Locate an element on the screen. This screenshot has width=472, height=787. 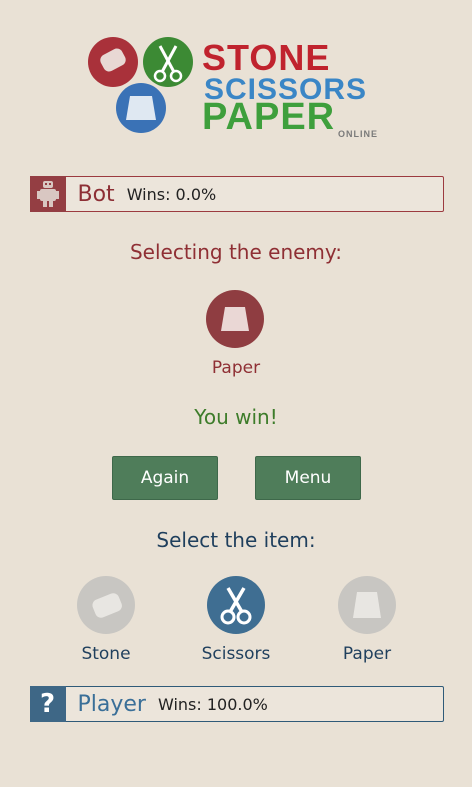
enemy-selection-heading: Selecting the enemy: is located at coordinates (236, 252).